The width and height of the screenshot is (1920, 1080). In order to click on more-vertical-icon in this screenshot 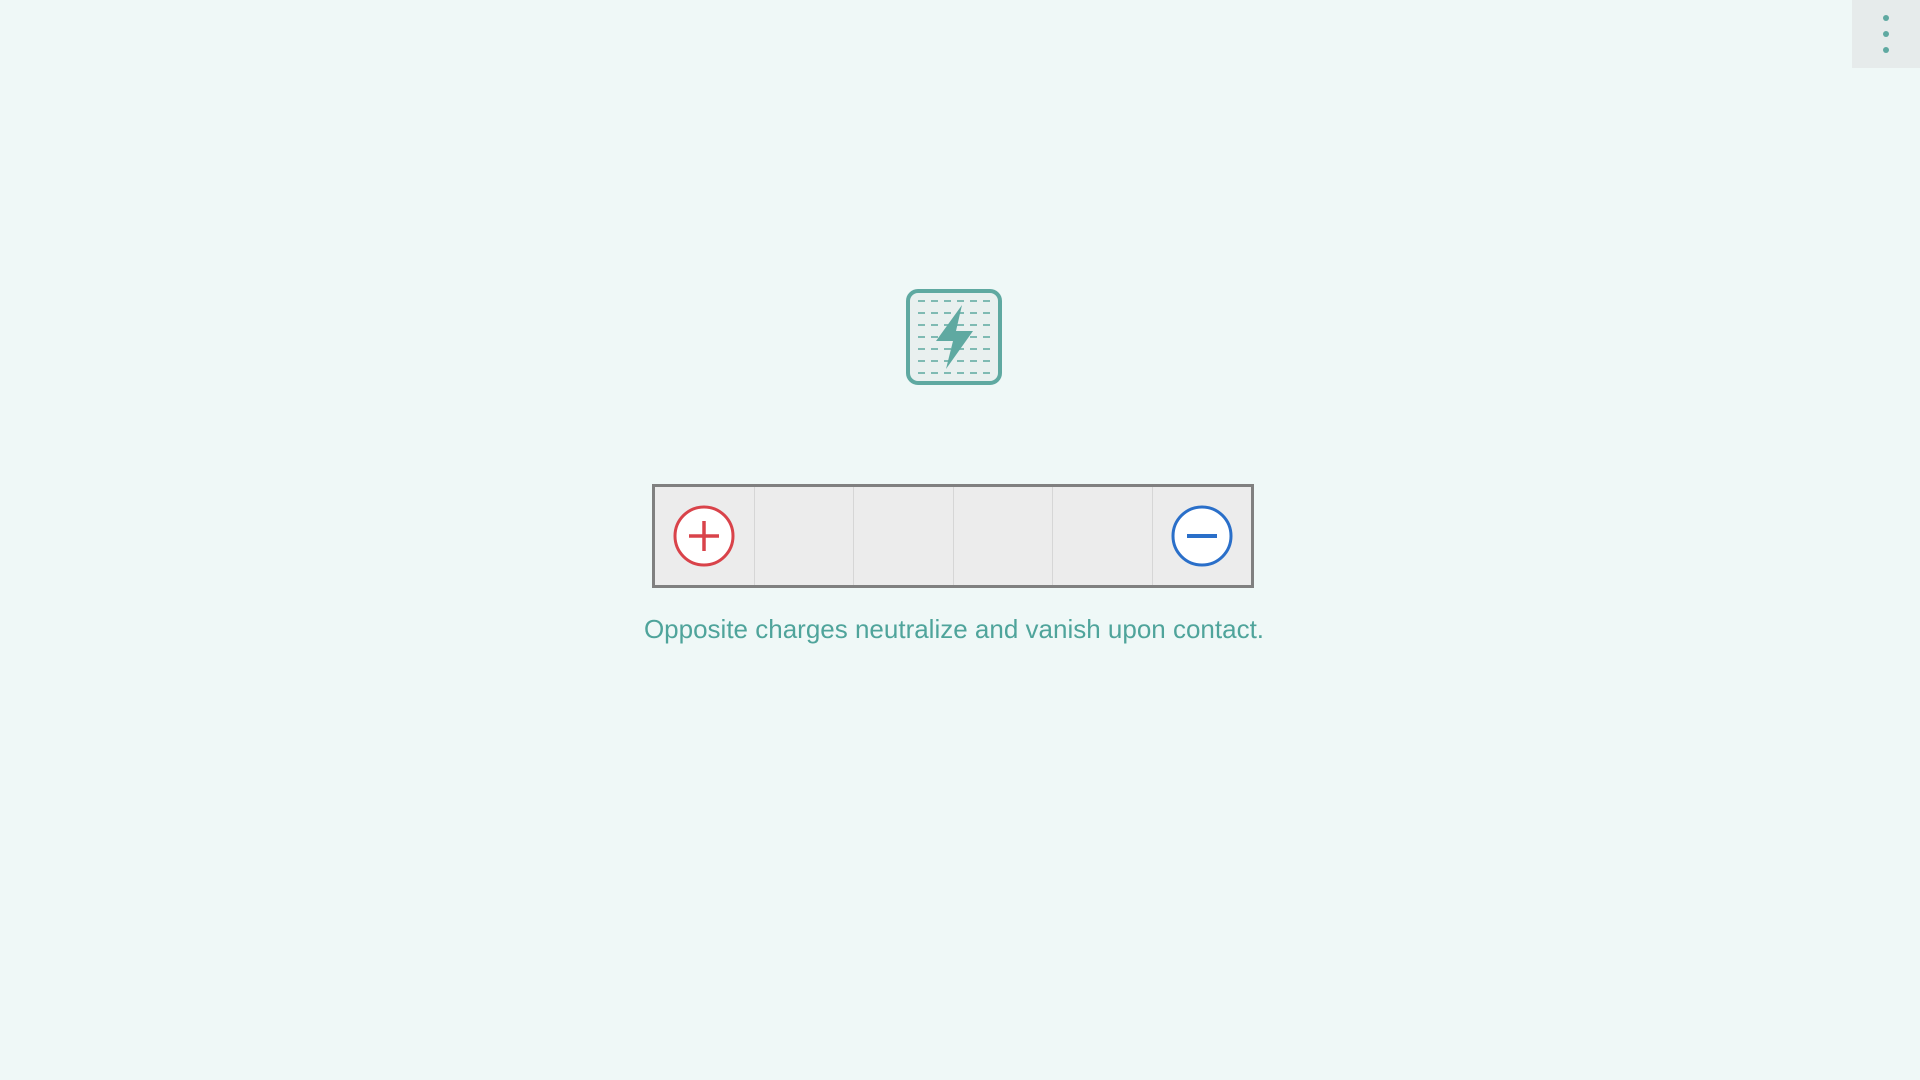, I will do `click(1886, 34)`.